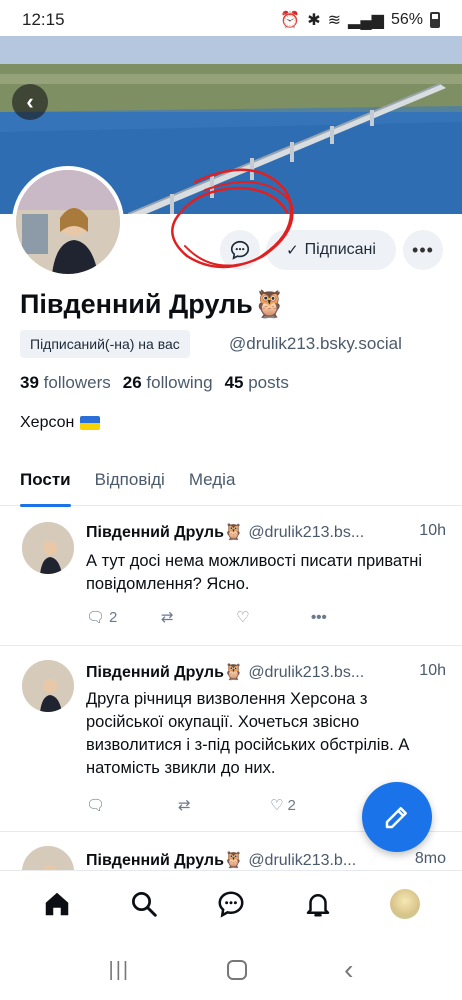 The width and height of the screenshot is (462, 1000). I want to click on like-button: ♡ 2, so click(316, 805).